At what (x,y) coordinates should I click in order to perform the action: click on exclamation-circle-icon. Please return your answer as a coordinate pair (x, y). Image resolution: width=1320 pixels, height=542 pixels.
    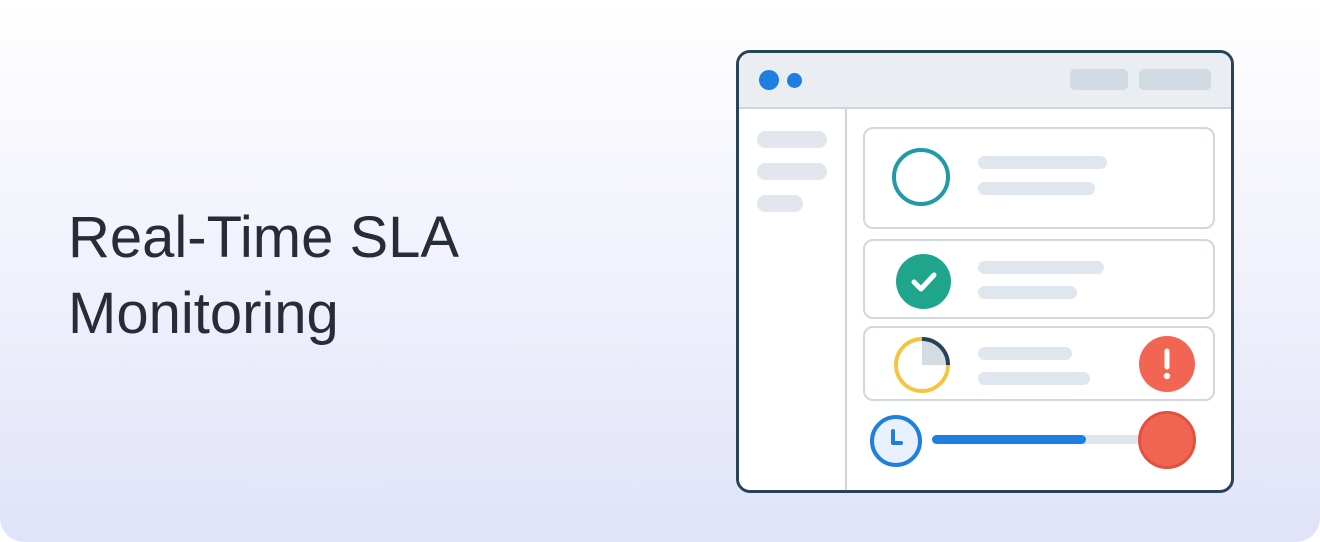
    Looking at the image, I should click on (1167, 364).